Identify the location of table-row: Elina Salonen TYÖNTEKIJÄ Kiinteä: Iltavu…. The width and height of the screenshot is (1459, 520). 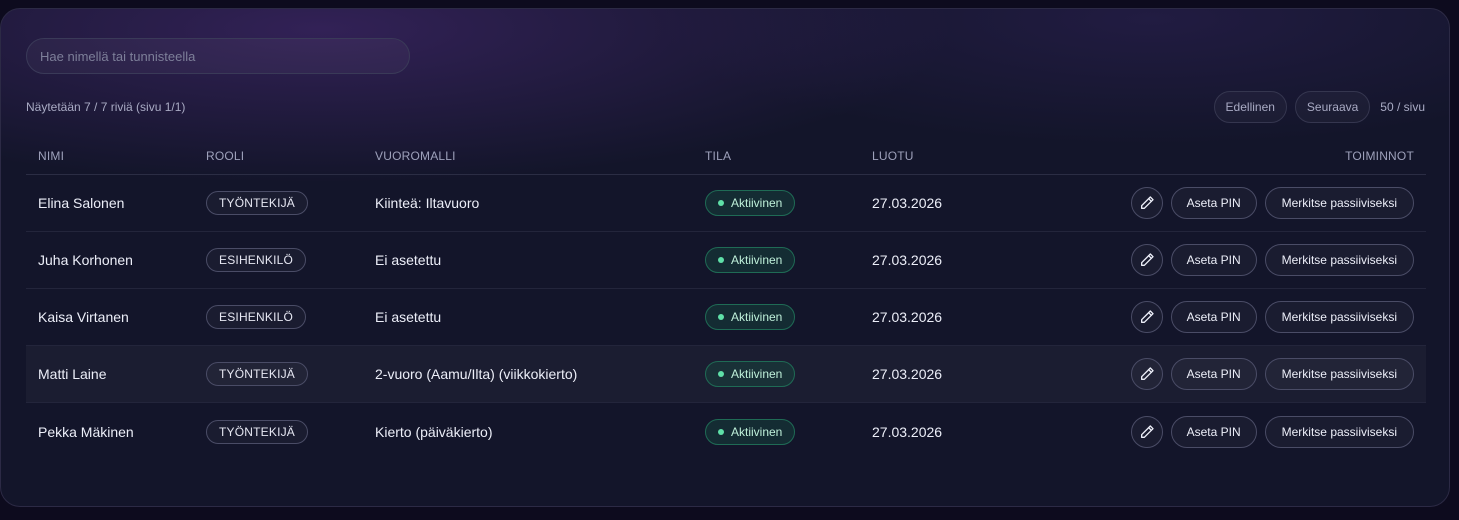
(726, 203).